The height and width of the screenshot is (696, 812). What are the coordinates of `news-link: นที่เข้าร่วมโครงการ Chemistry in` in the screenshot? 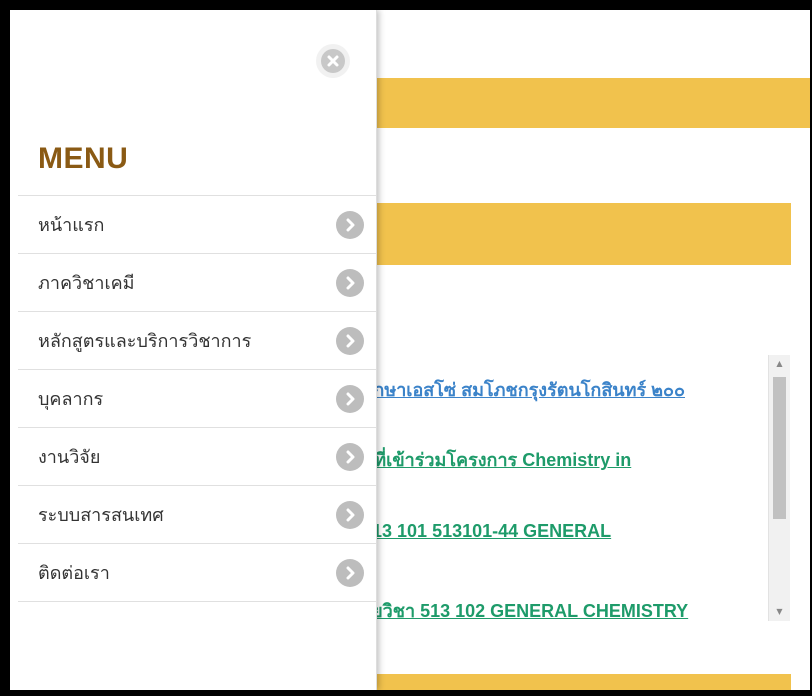 It's located at (500, 459).